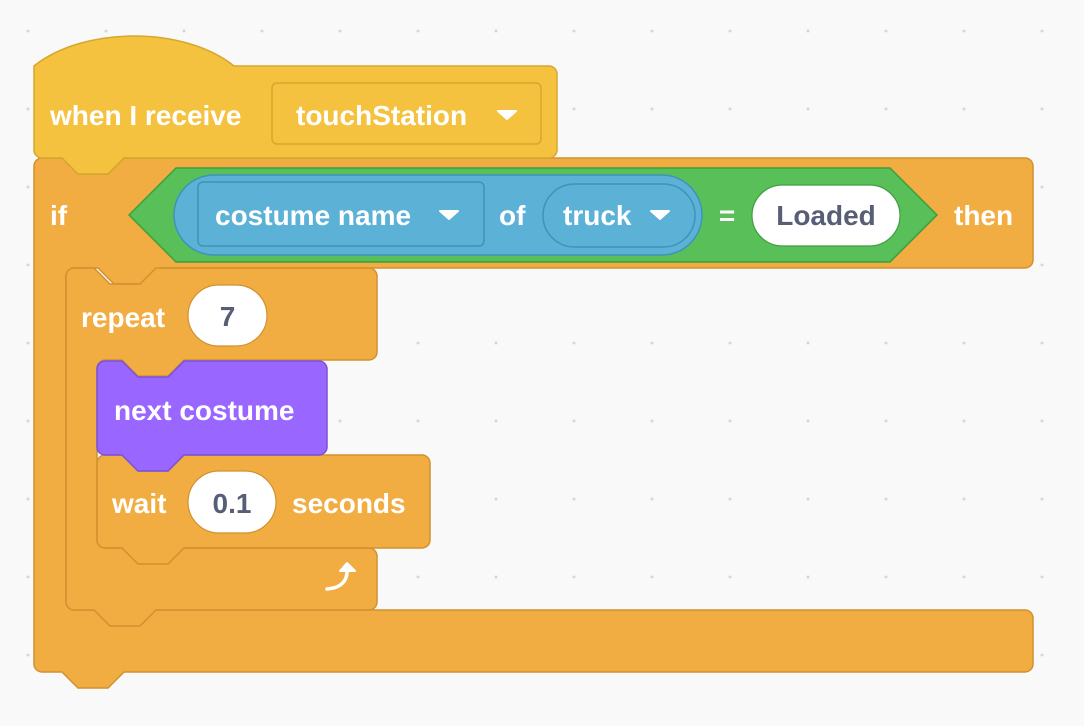 This screenshot has height=726, width=1084. I want to click on of-label: of, so click(512, 215).